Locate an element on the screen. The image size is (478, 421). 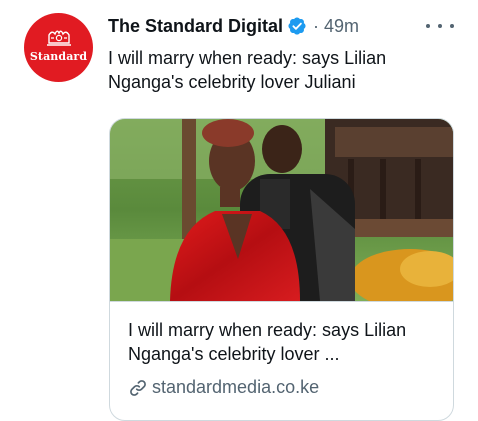
tweet-header: The Standard Digital · 49m is located at coordinates (233, 26).